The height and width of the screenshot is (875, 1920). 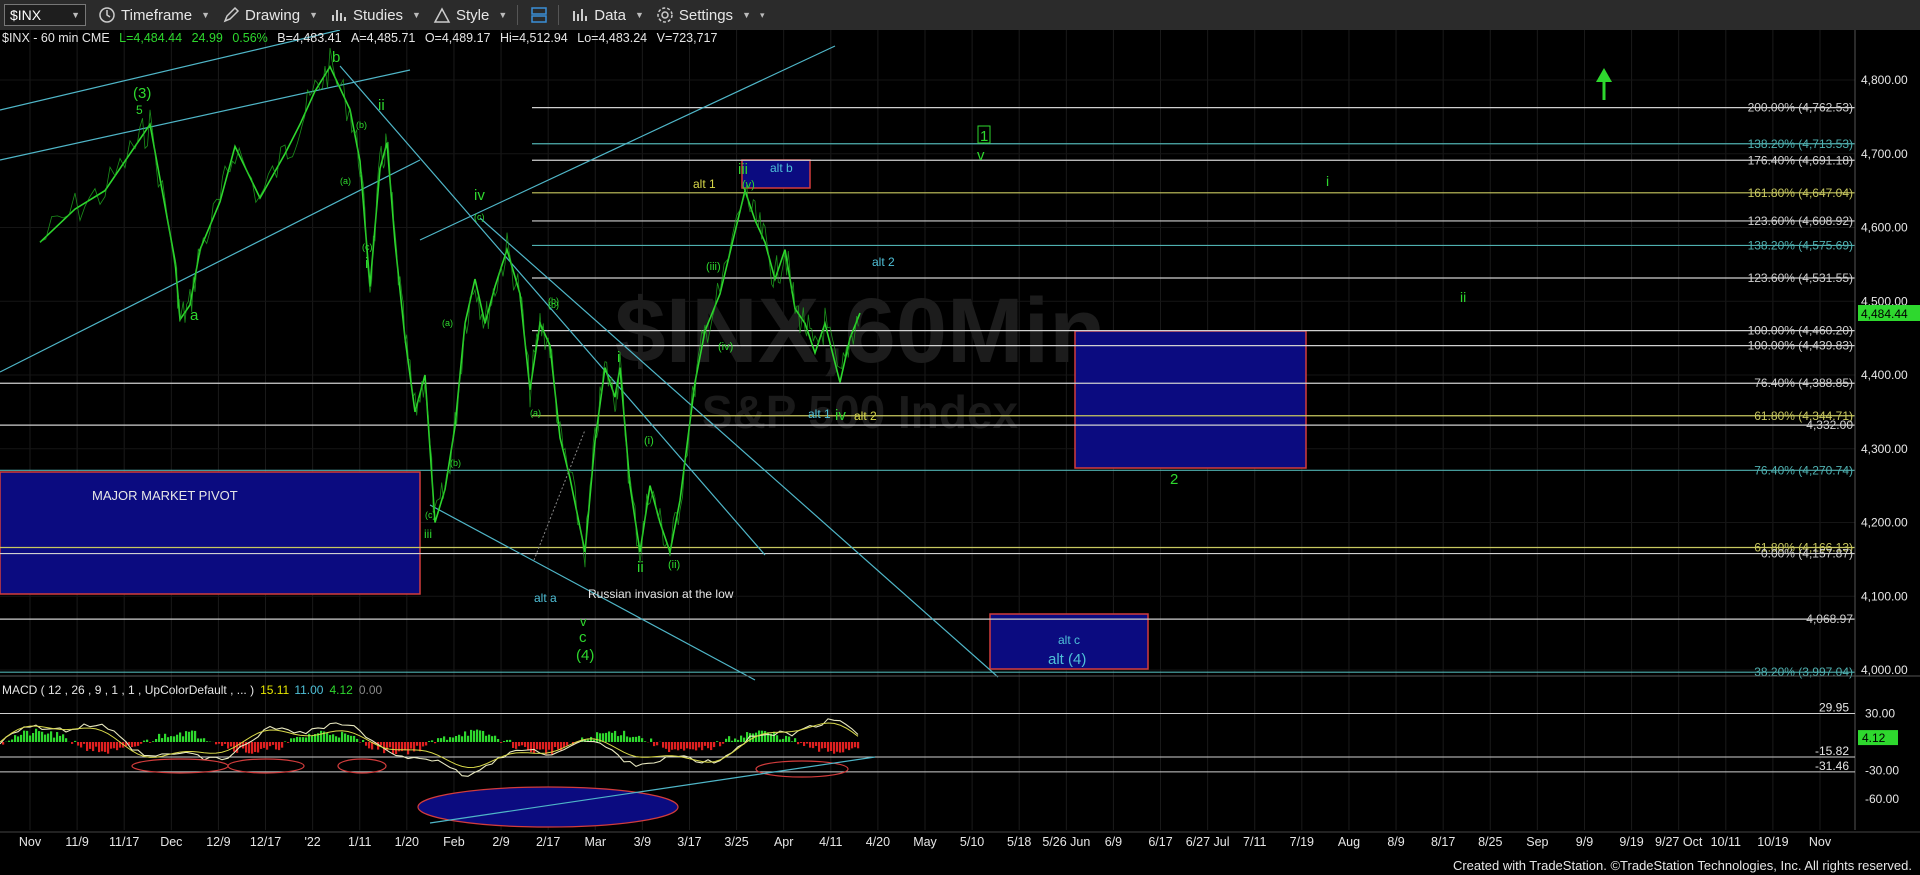 I want to click on wave-label: a, so click(x=194, y=315).